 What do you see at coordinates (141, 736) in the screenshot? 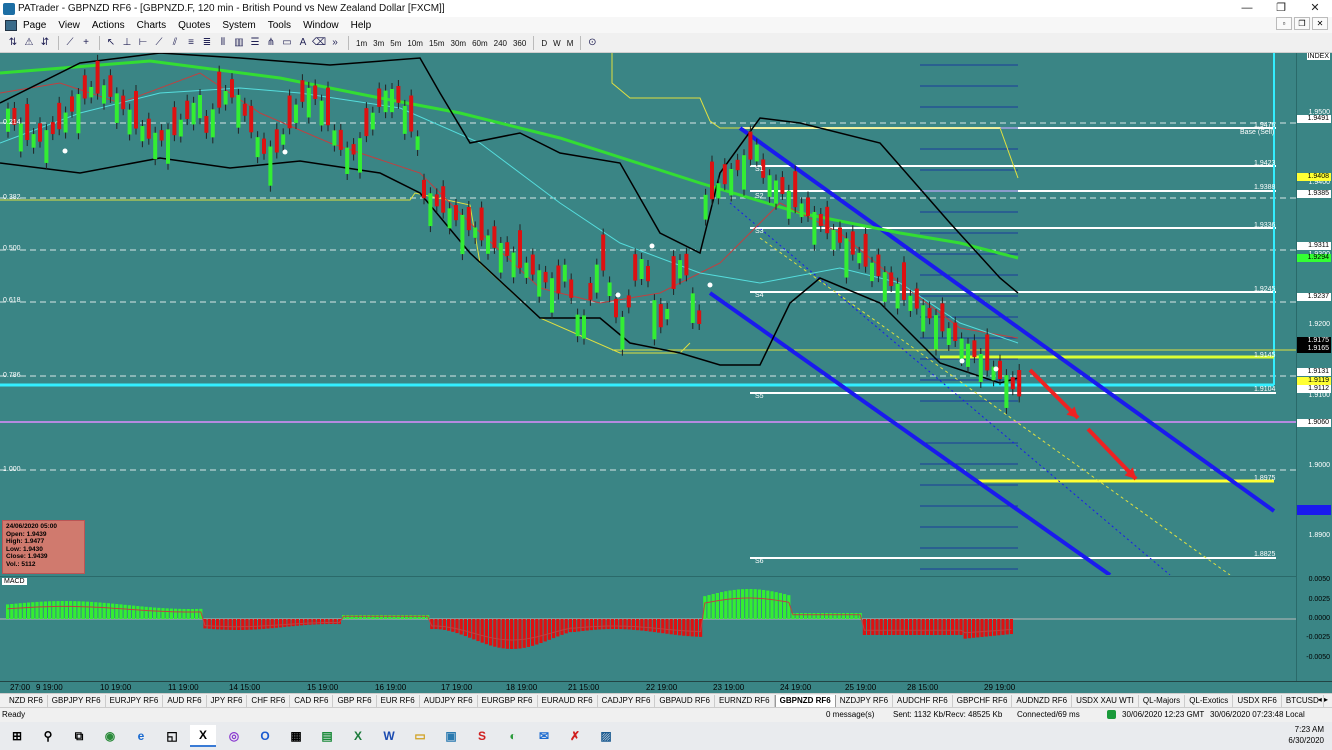
I see `edge-icon: e` at bounding box center [141, 736].